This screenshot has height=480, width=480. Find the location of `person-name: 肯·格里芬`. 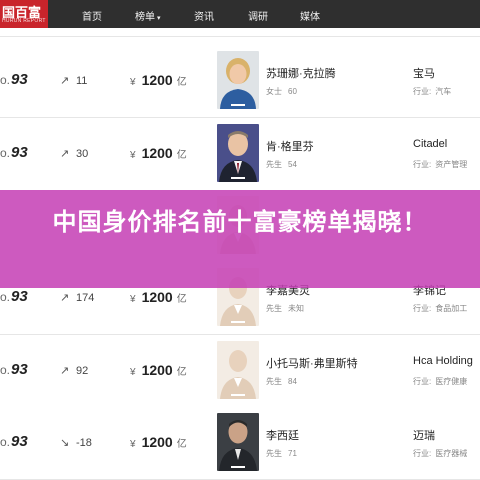

person-name: 肯·格里芬 is located at coordinates (290, 146).